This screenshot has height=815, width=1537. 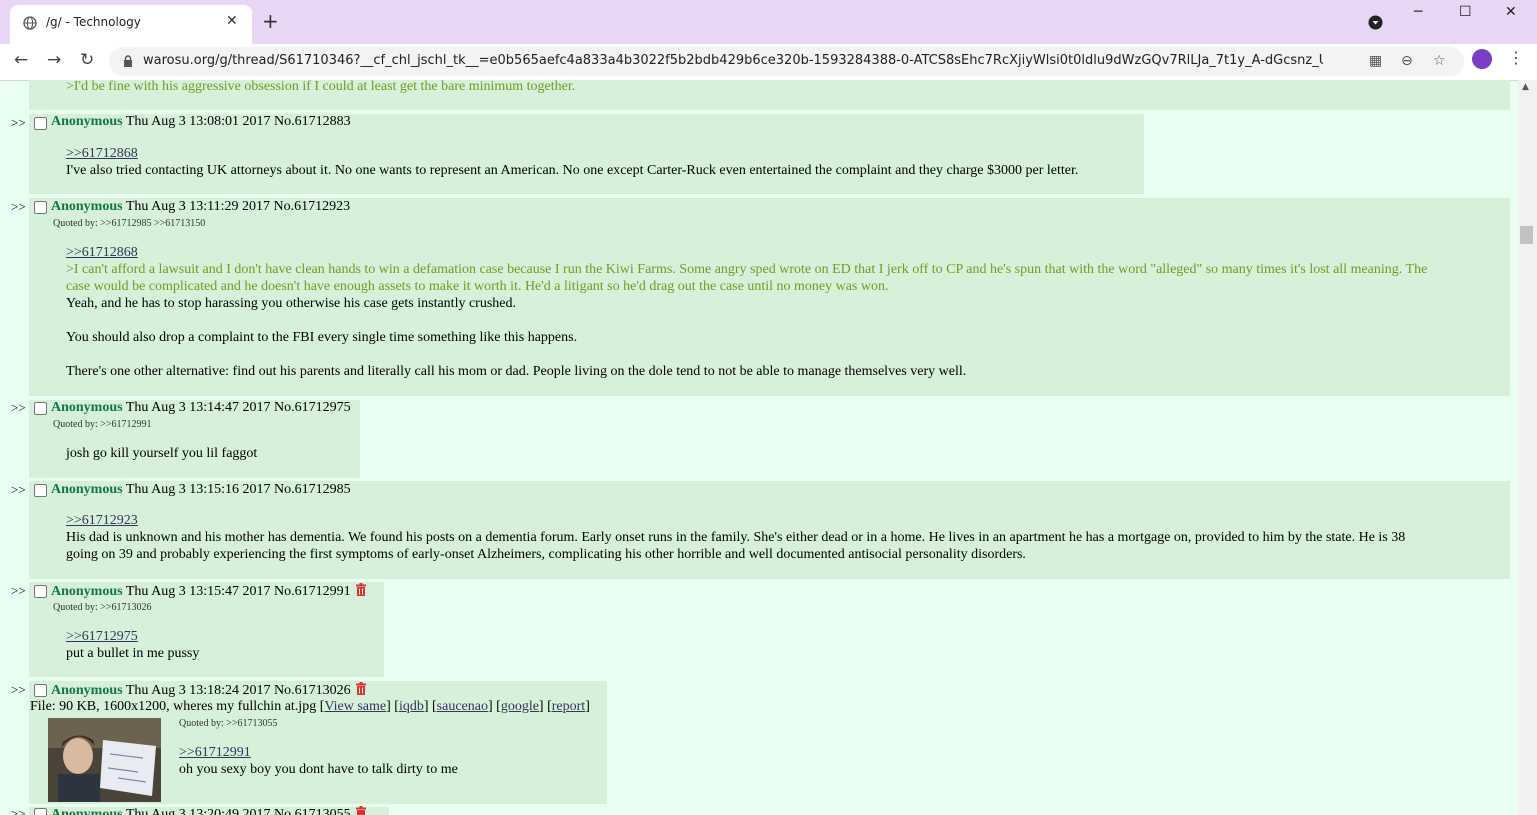 What do you see at coordinates (1439, 61) in the screenshot?
I see `bookmark-star-icon: ☆` at bounding box center [1439, 61].